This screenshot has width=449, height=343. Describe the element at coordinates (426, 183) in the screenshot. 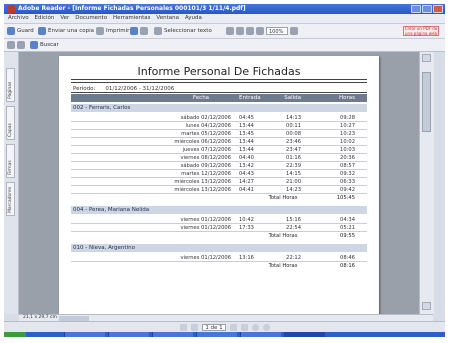

I see `vertical-scrollbar` at that location.